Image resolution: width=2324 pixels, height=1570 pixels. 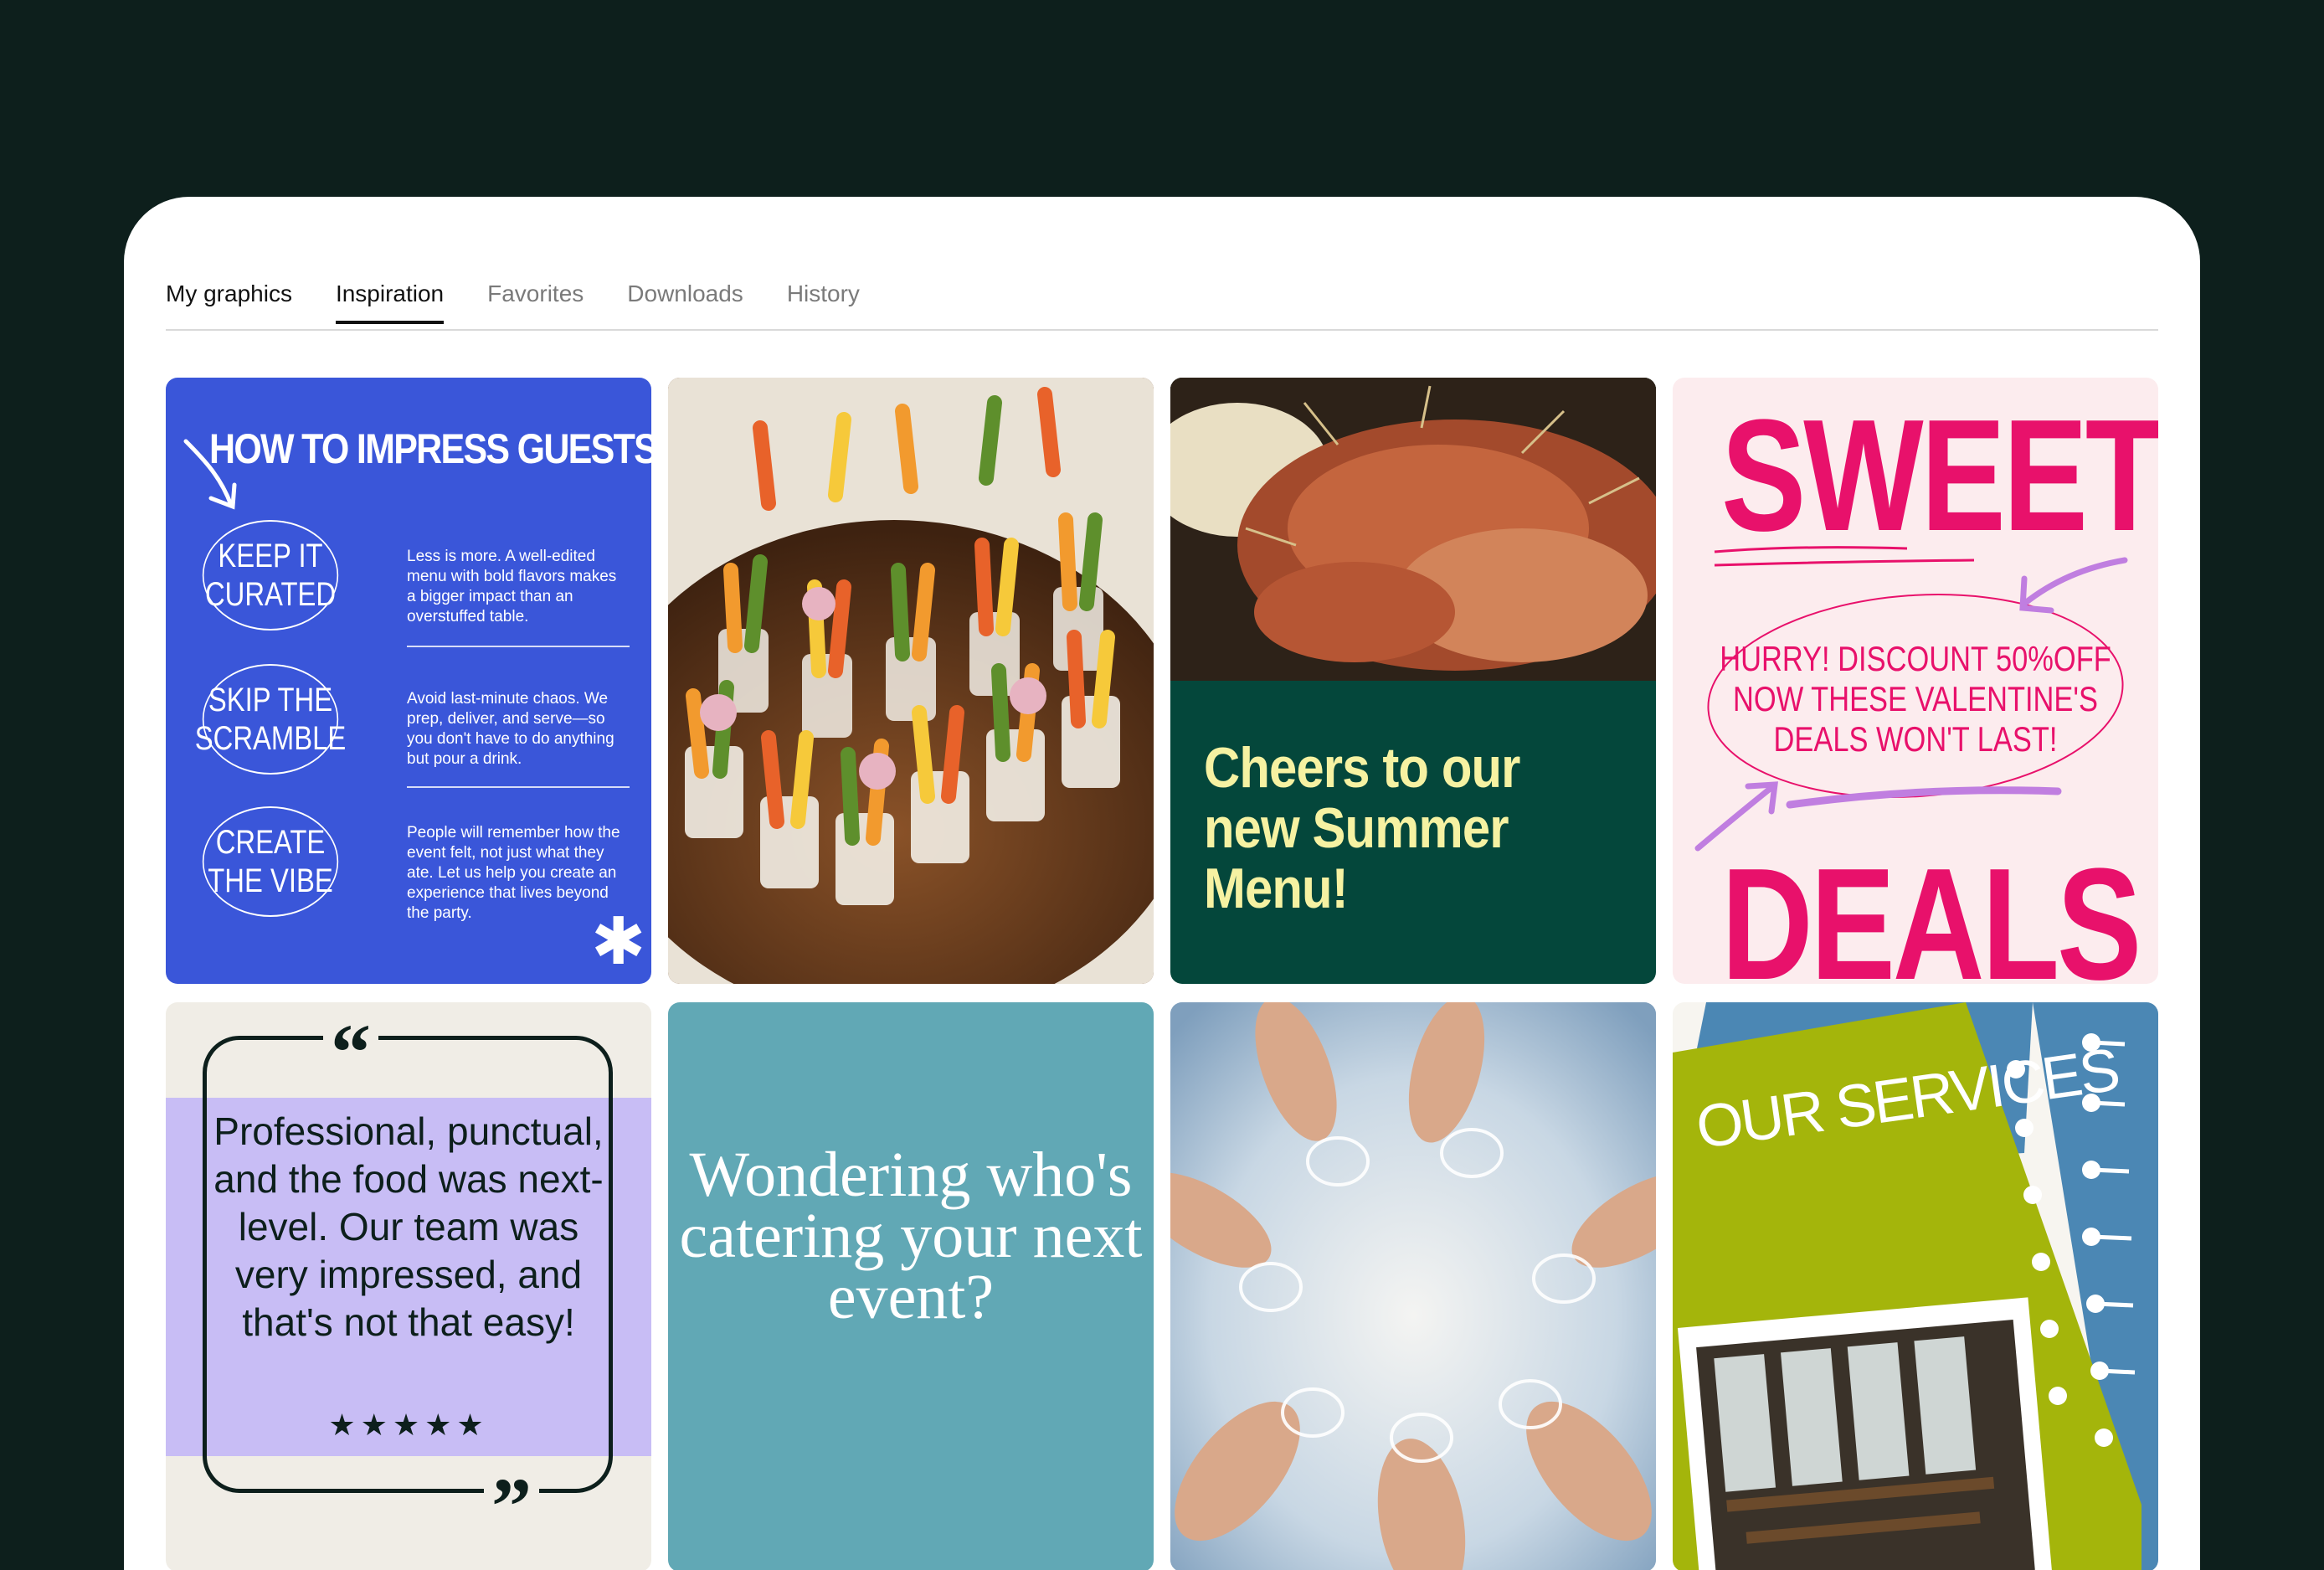 I want to click on headline-bottom: DEALS, so click(x=1931, y=910).